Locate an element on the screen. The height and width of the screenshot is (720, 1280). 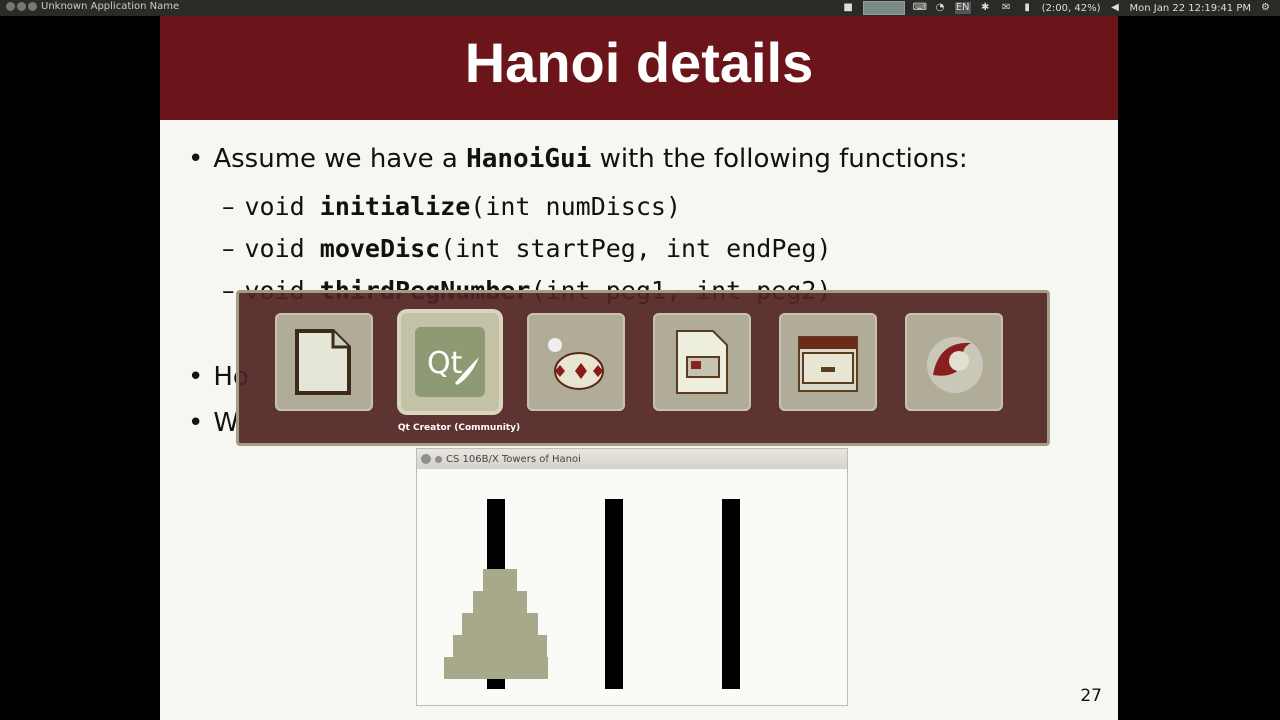
switcher-item-firefox is located at coordinates (954, 362).